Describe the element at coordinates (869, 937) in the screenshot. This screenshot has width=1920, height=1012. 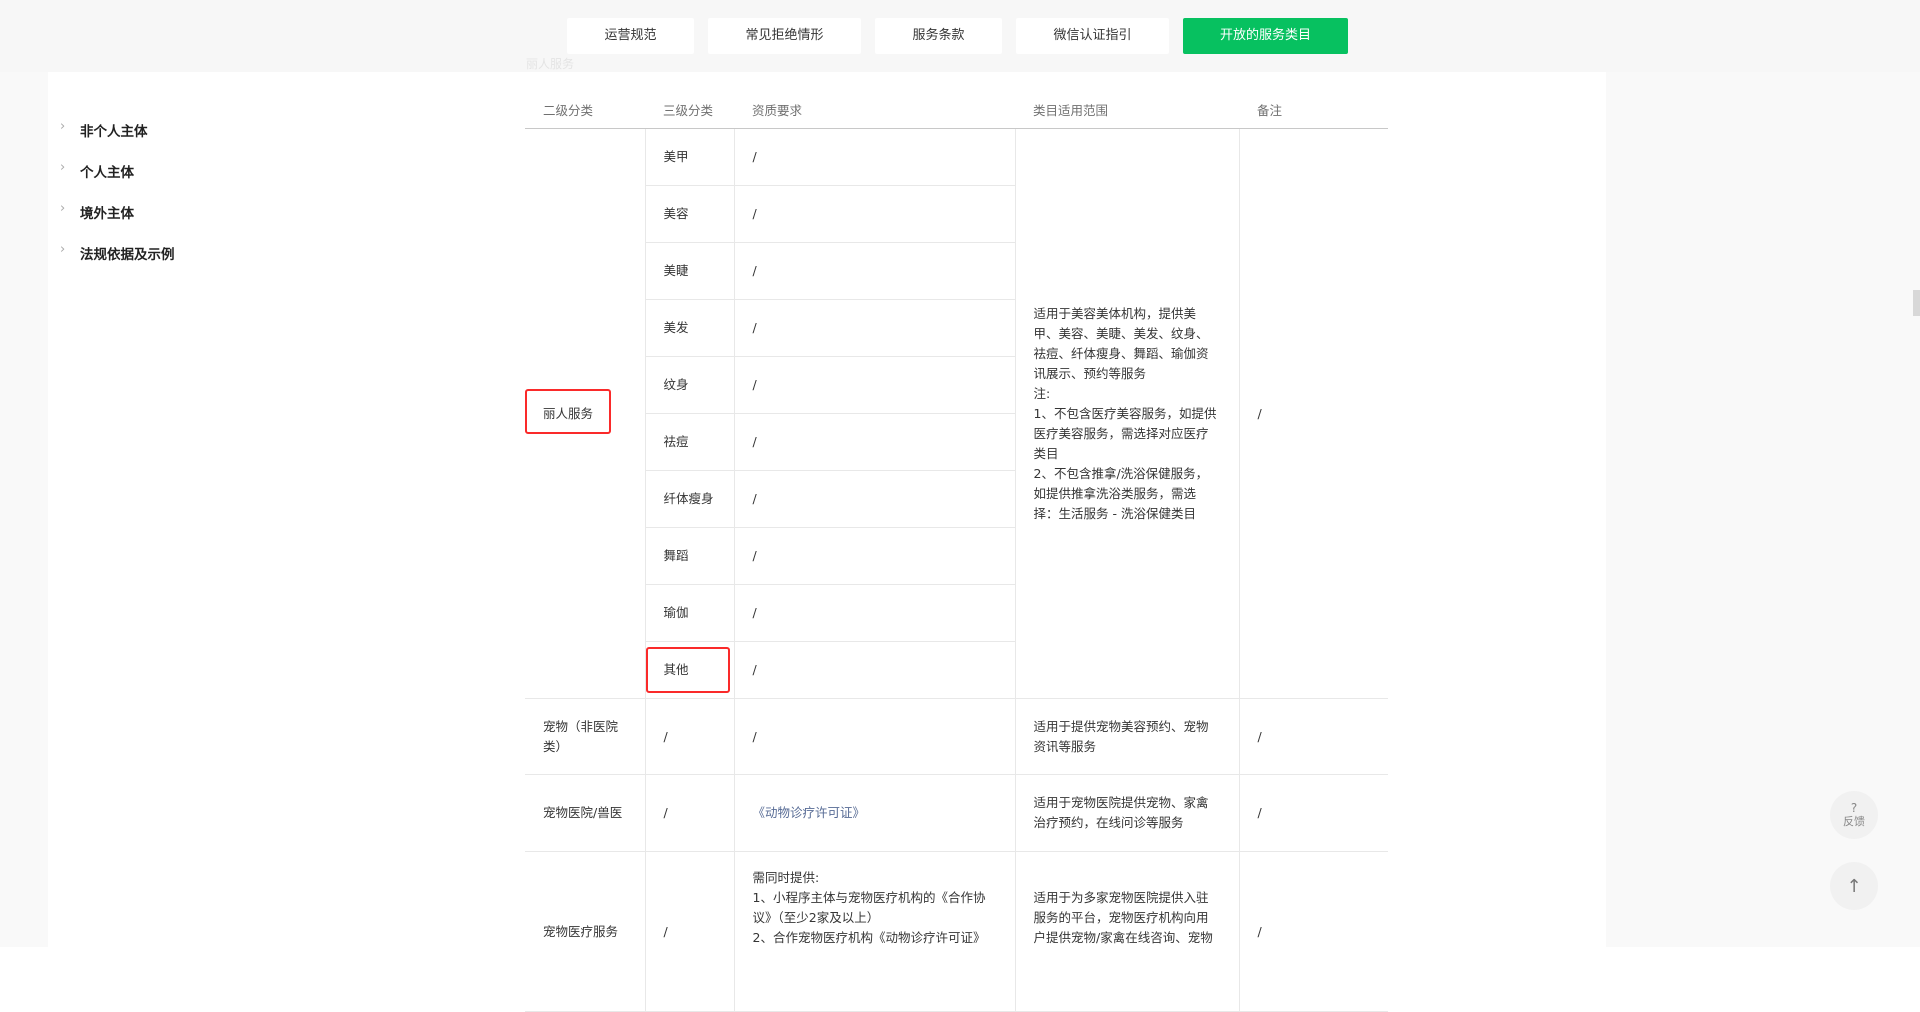
I see `qualification-line: 2、合作宠物医疗机构《动物诊疗许可证》` at that location.